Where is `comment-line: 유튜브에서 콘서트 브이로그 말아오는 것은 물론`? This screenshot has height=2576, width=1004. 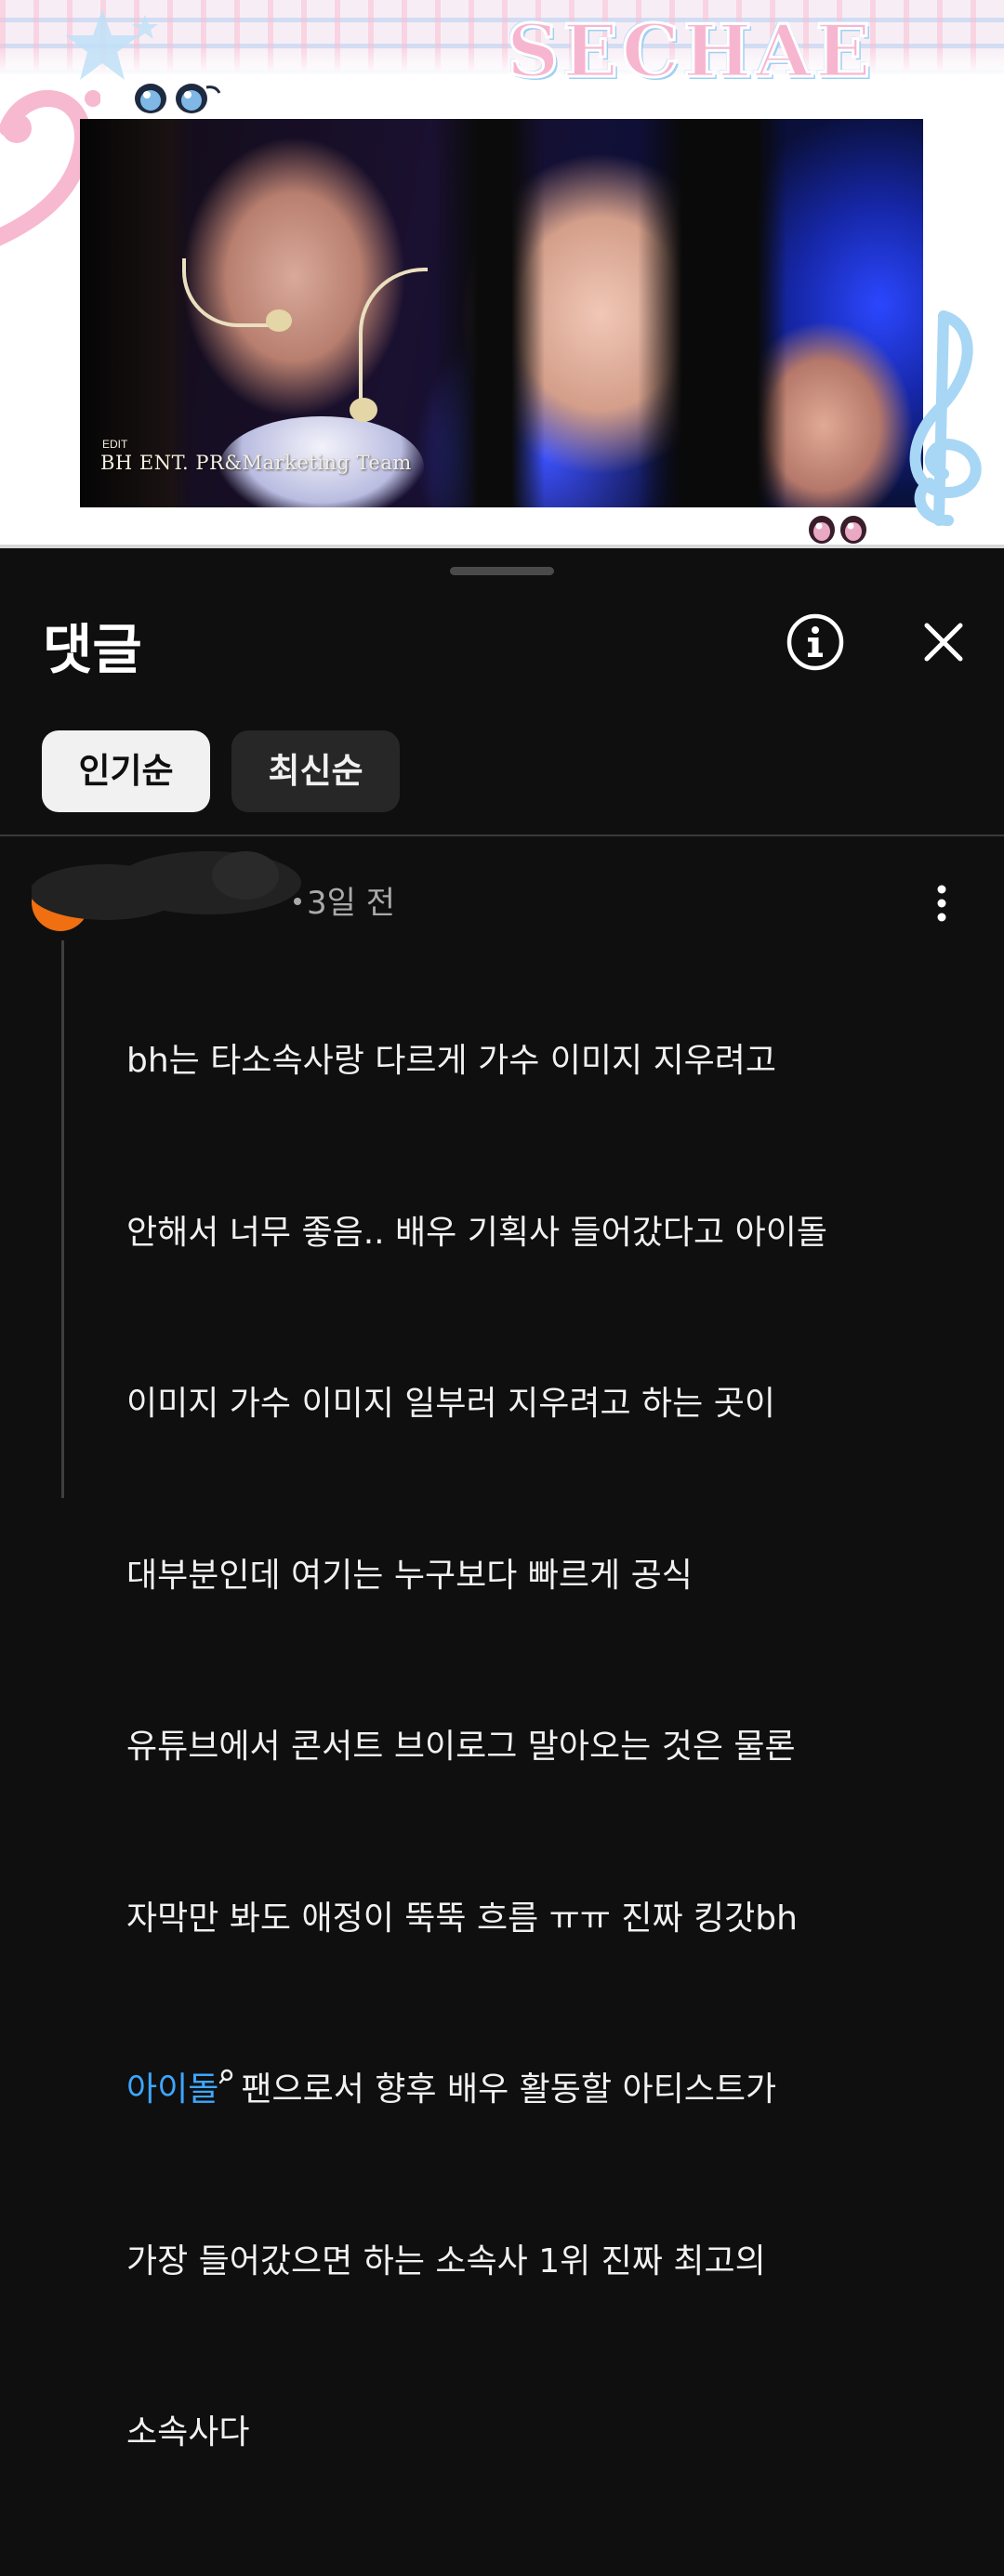 comment-line: 유튜브에서 콘서트 브이로그 말아오는 것은 물론 is located at coordinates (461, 1747).